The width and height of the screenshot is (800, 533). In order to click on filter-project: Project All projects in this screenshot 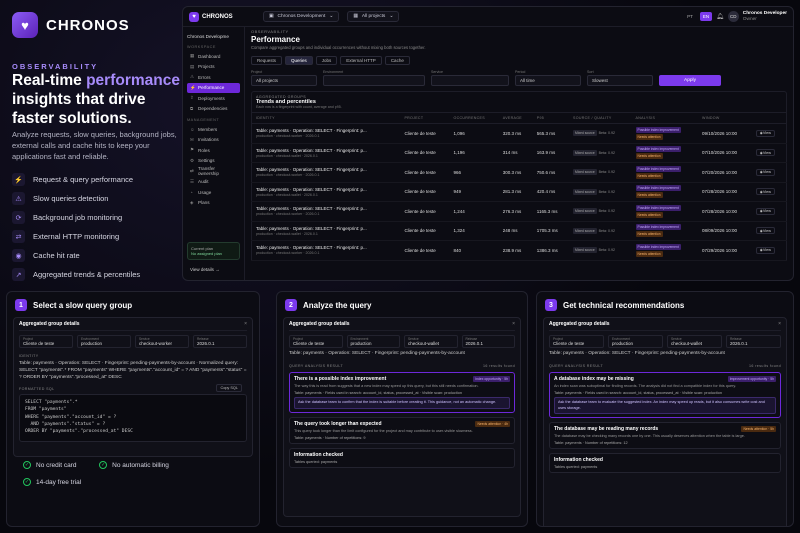, I will do `click(284, 78)`.